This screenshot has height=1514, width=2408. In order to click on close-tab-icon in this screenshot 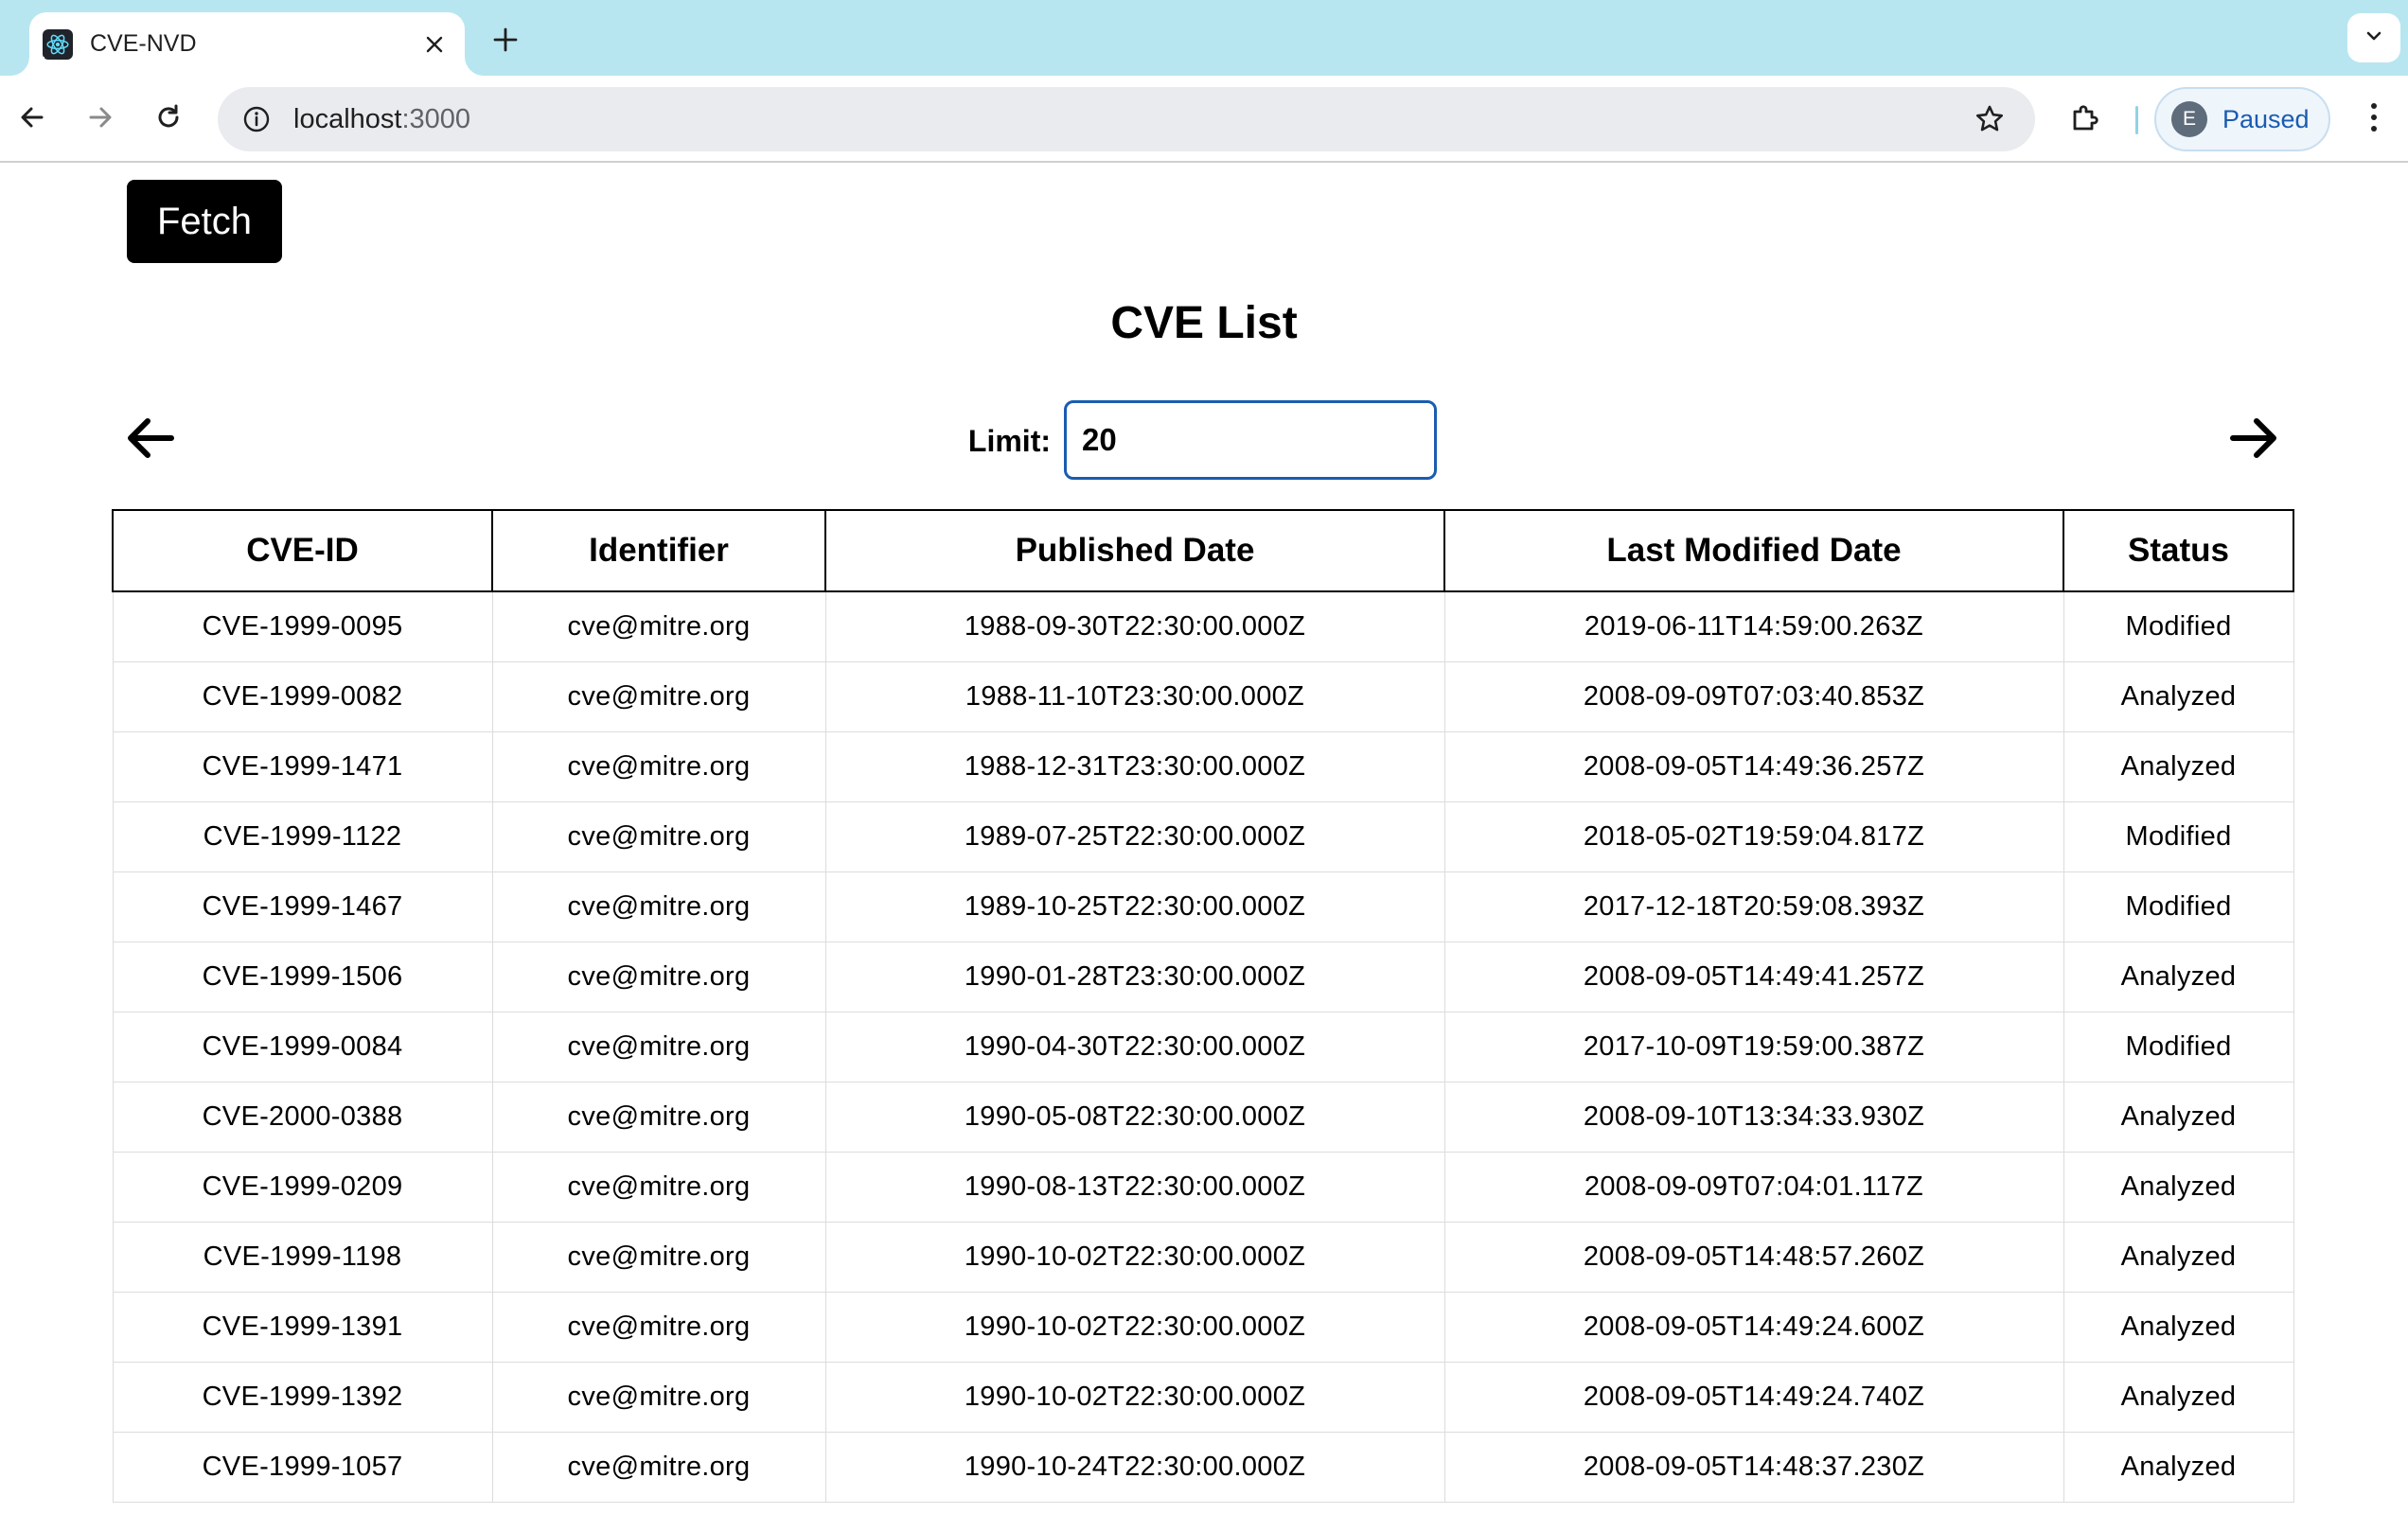, I will do `click(434, 45)`.